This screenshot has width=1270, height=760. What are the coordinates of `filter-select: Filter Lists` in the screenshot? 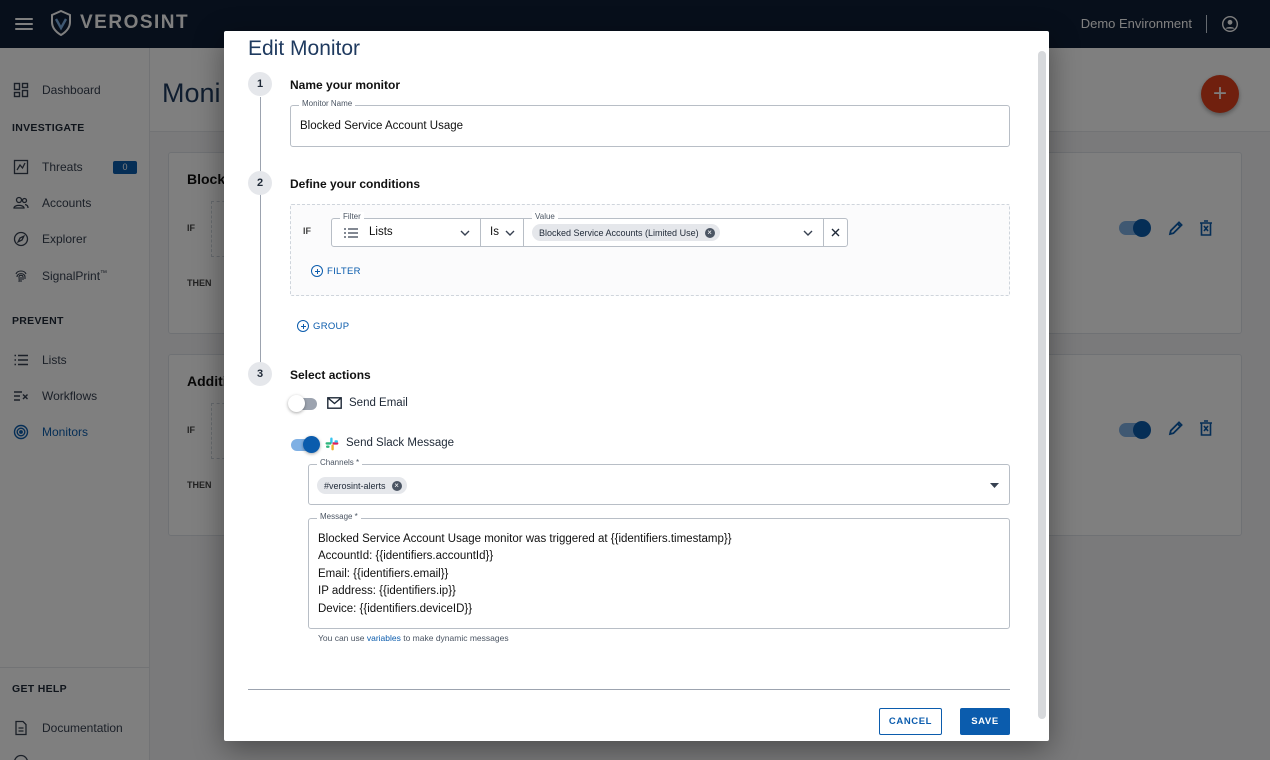 It's located at (406, 229).